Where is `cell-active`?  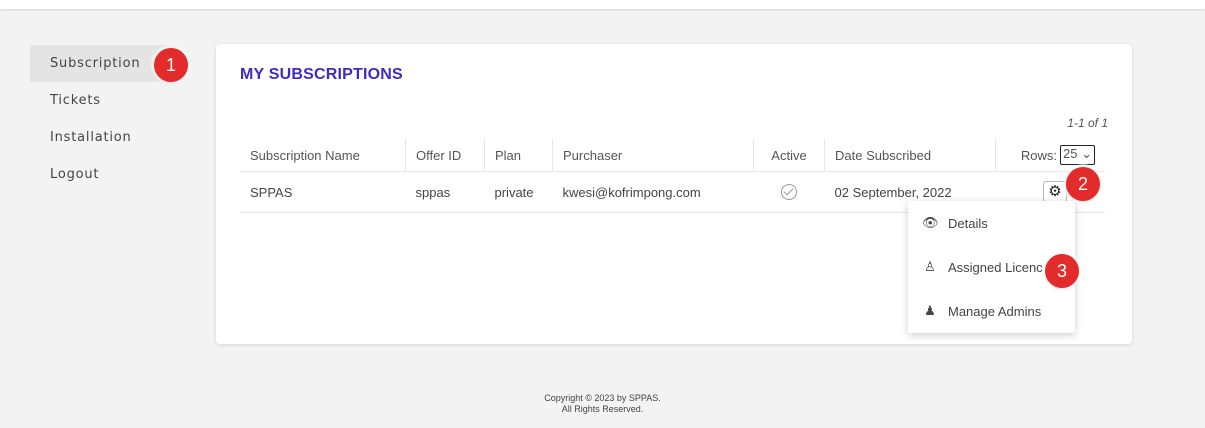
cell-active is located at coordinates (789, 192).